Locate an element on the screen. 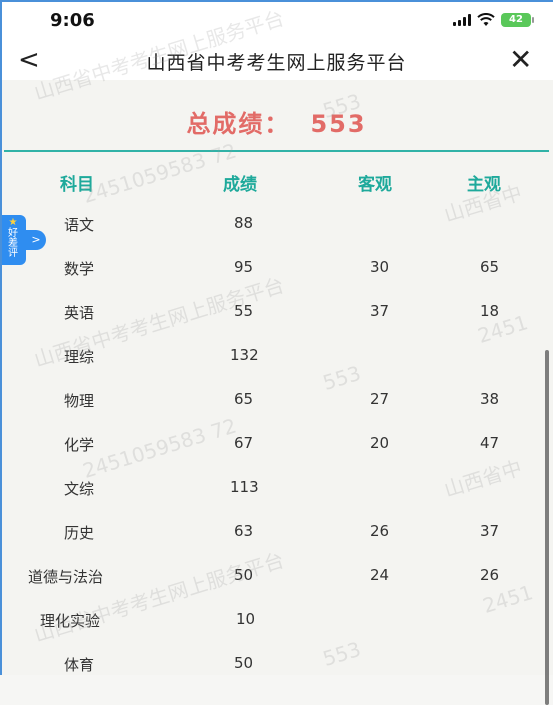 The height and width of the screenshot is (705, 553). total-score: 总成绩： 553 is located at coordinates (276, 121).